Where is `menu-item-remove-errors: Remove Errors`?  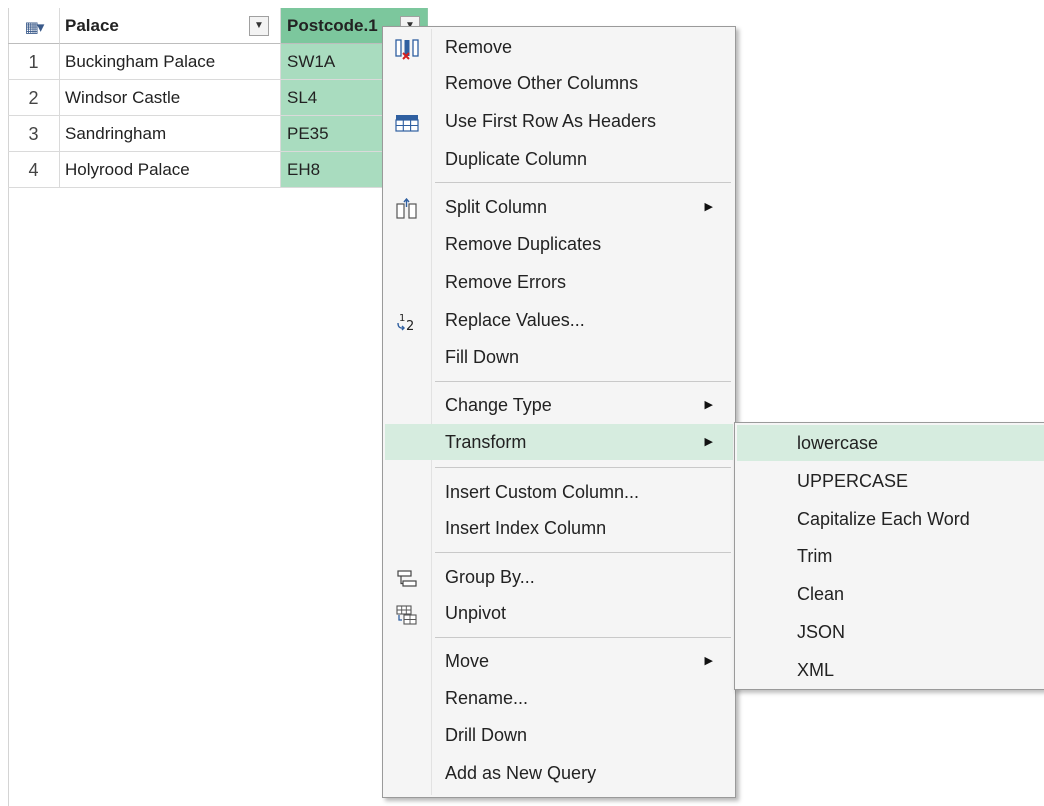
menu-item-remove-errors: Remove Errors is located at coordinates (559, 282).